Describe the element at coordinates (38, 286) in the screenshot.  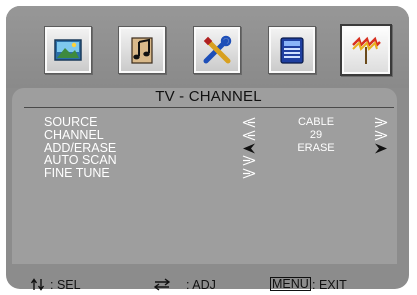
I see `up-down-arrows-icon` at that location.